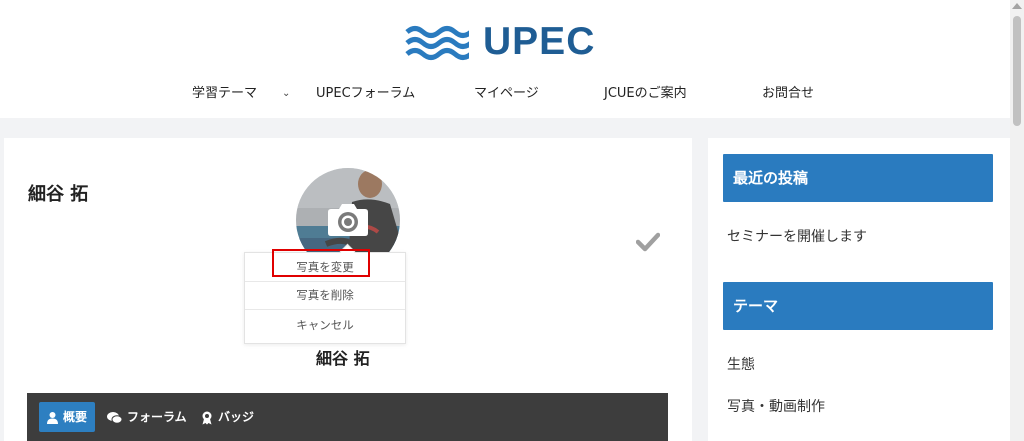 The image size is (1024, 441). Describe the element at coordinates (648, 242) in the screenshot. I see `checkmark-icon` at that location.